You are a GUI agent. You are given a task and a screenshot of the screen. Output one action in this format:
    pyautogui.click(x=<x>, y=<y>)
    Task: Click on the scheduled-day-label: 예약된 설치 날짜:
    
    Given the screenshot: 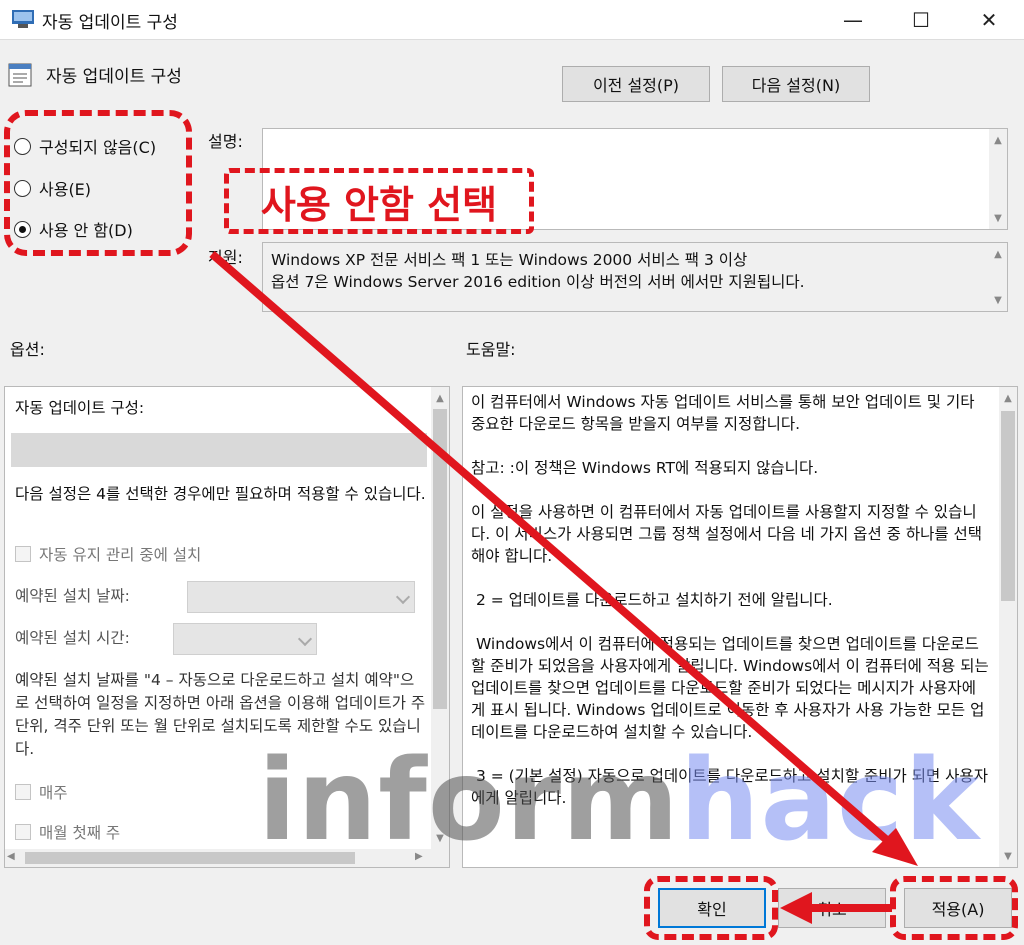 What is the action you would take?
    pyautogui.click(x=72, y=596)
    